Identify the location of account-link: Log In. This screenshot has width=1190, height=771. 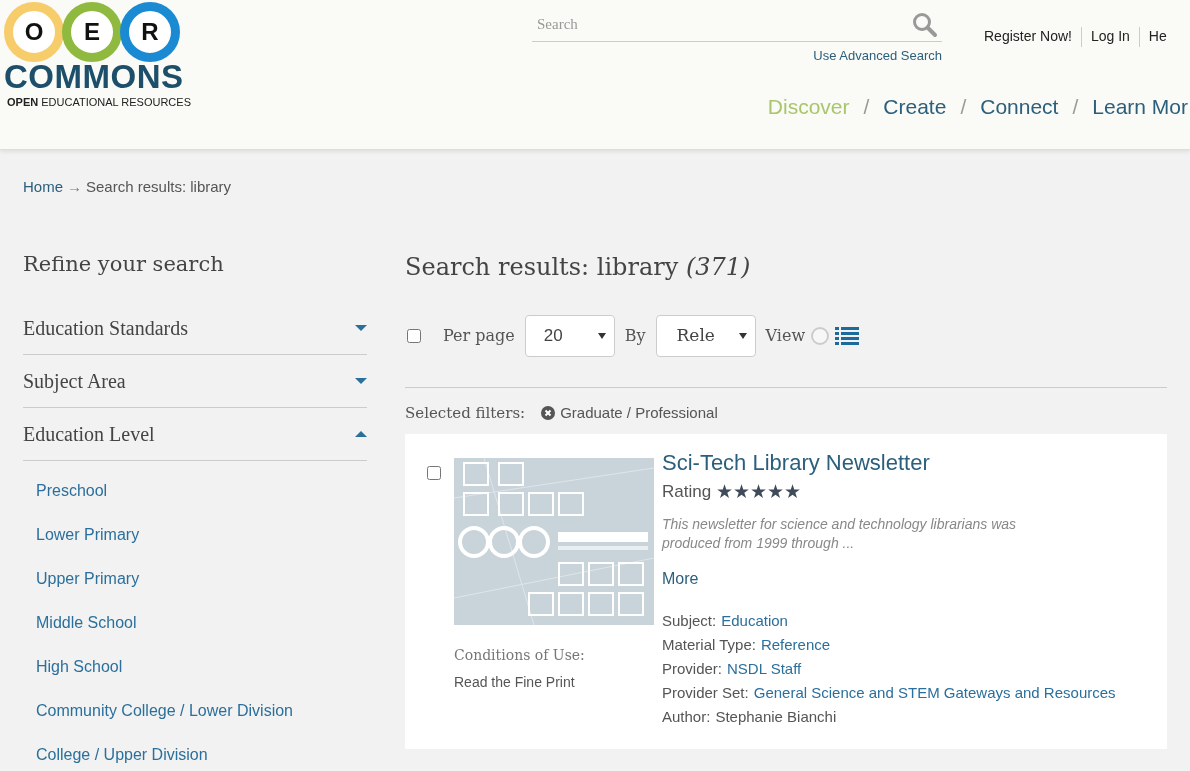
(1110, 36).